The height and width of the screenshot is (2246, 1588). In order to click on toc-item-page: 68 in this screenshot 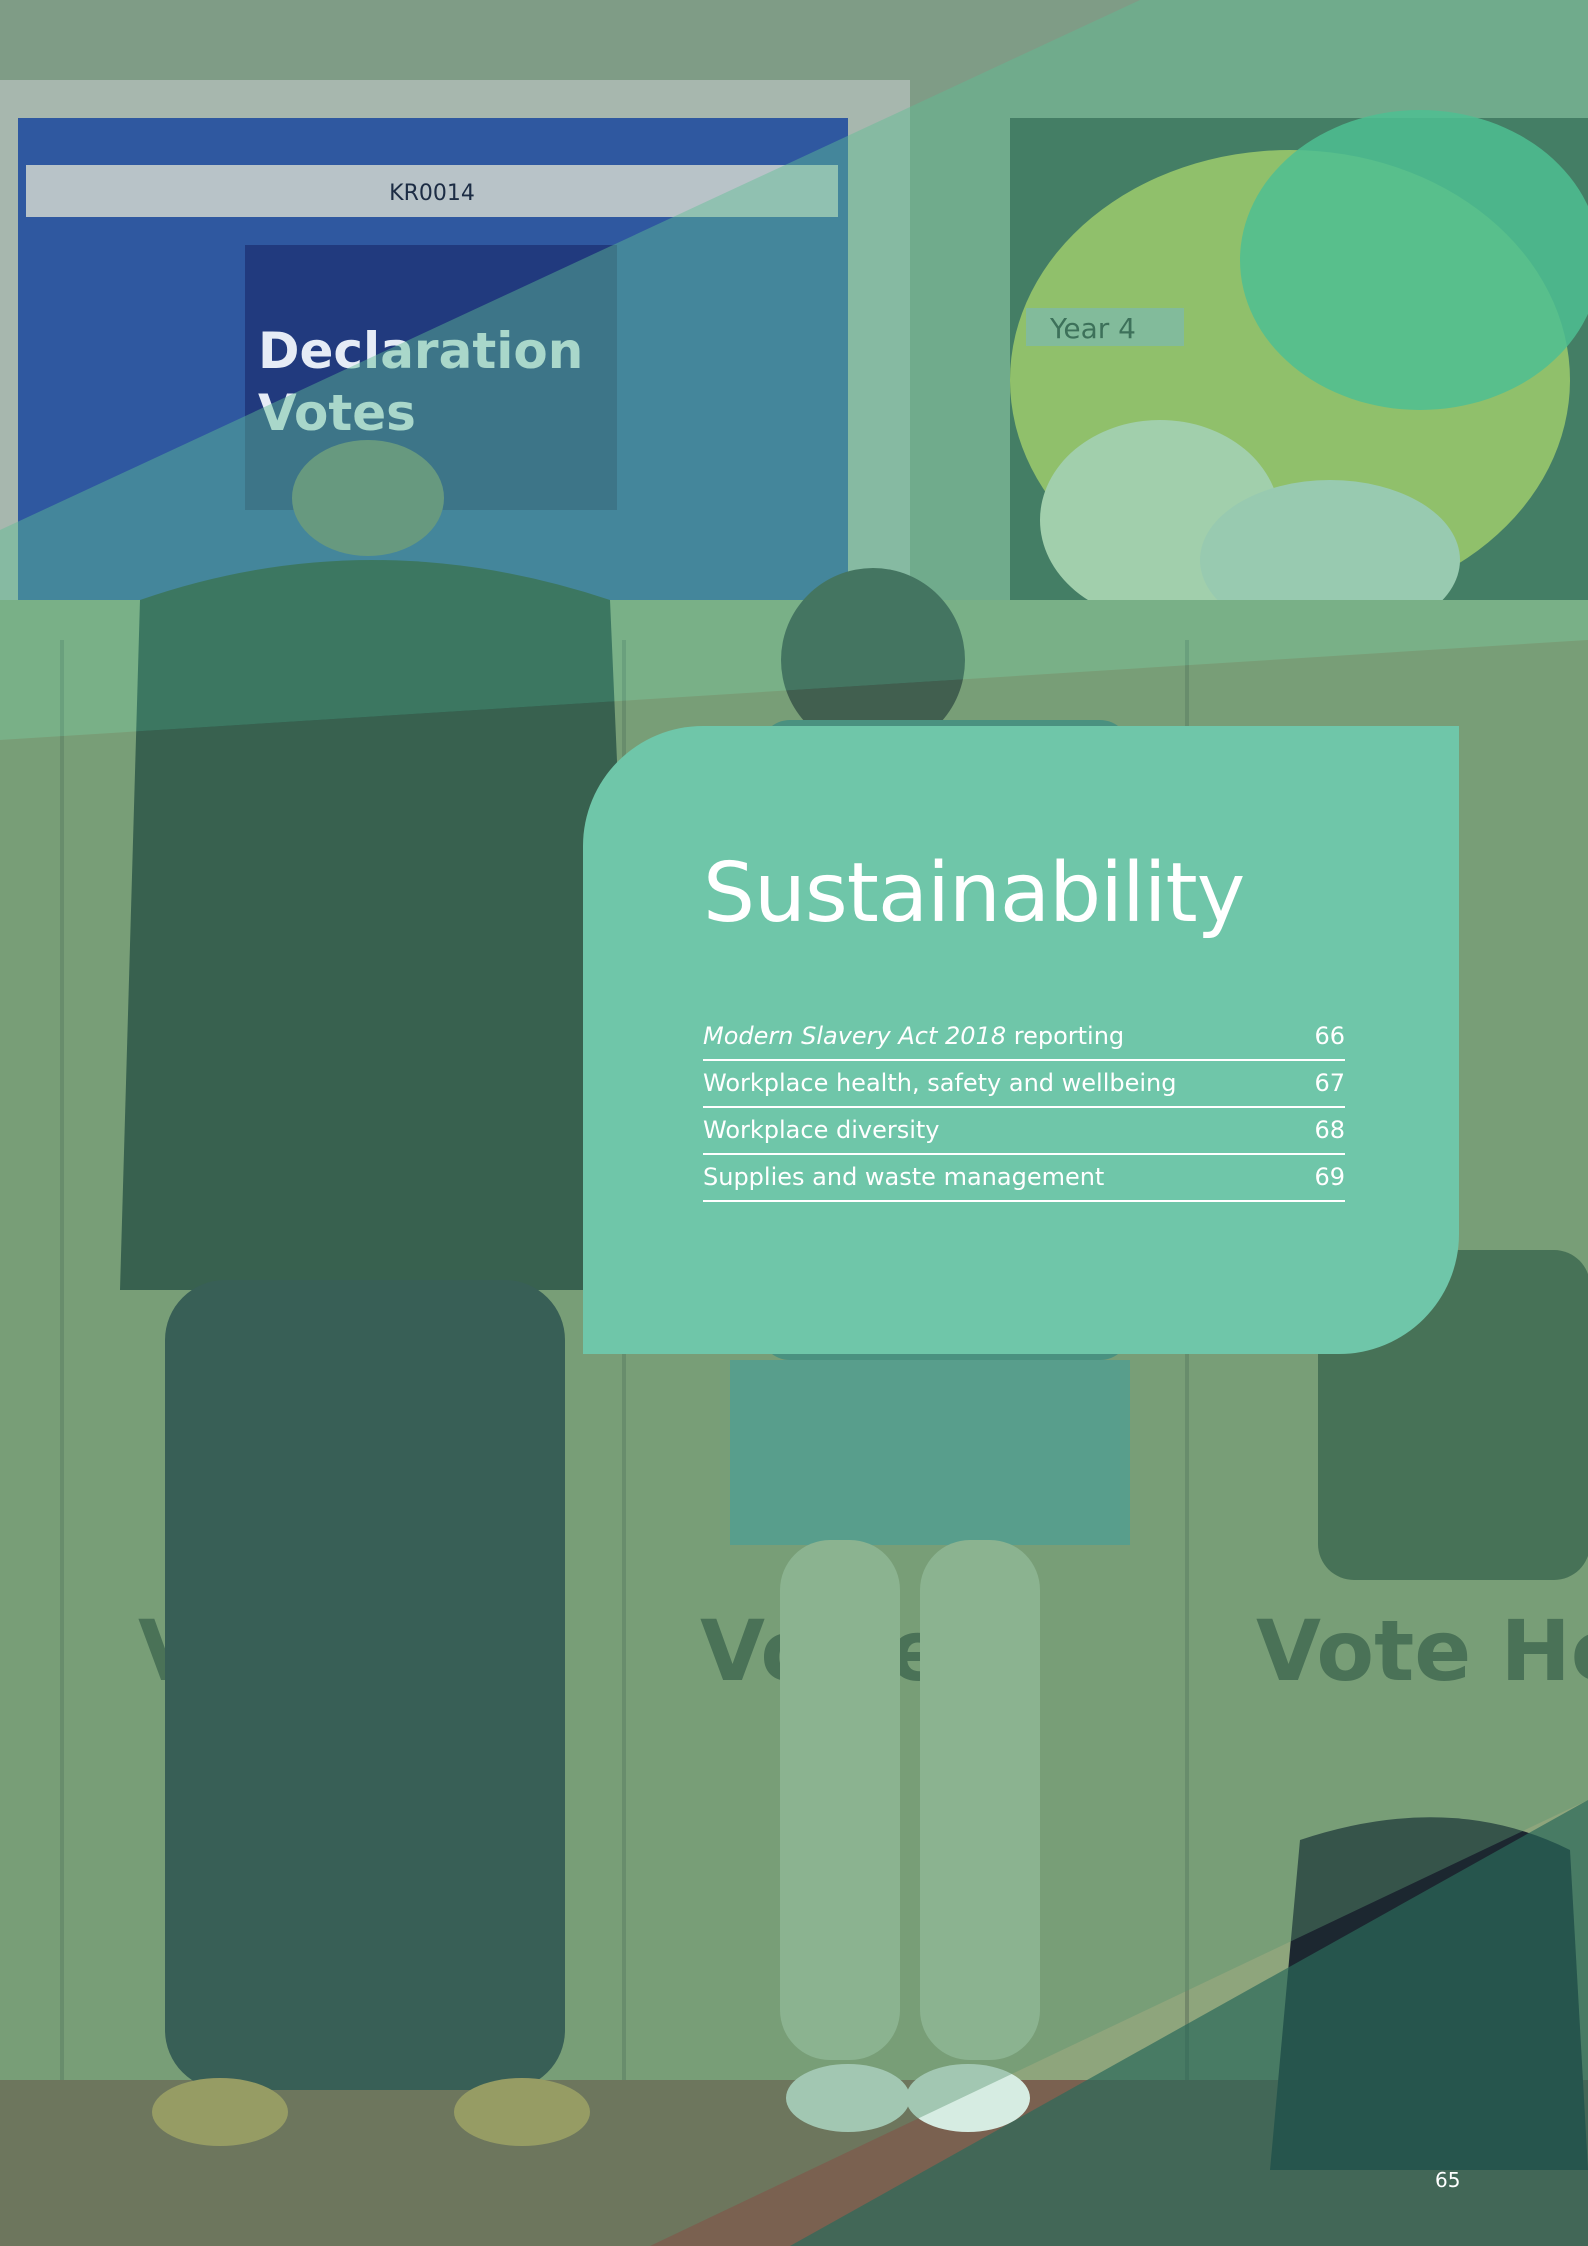, I will do `click(1329, 1130)`.